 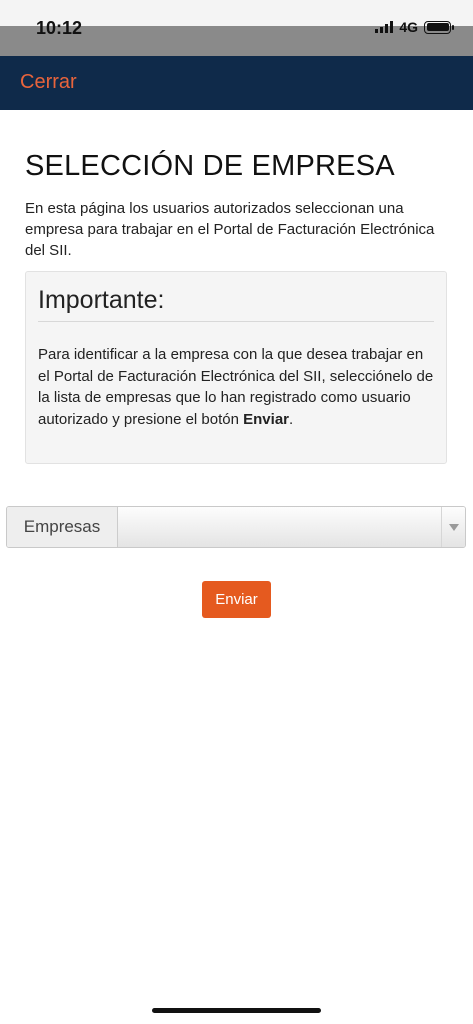 I want to click on status-bar: 10:12 4G, so click(x=236, y=28).